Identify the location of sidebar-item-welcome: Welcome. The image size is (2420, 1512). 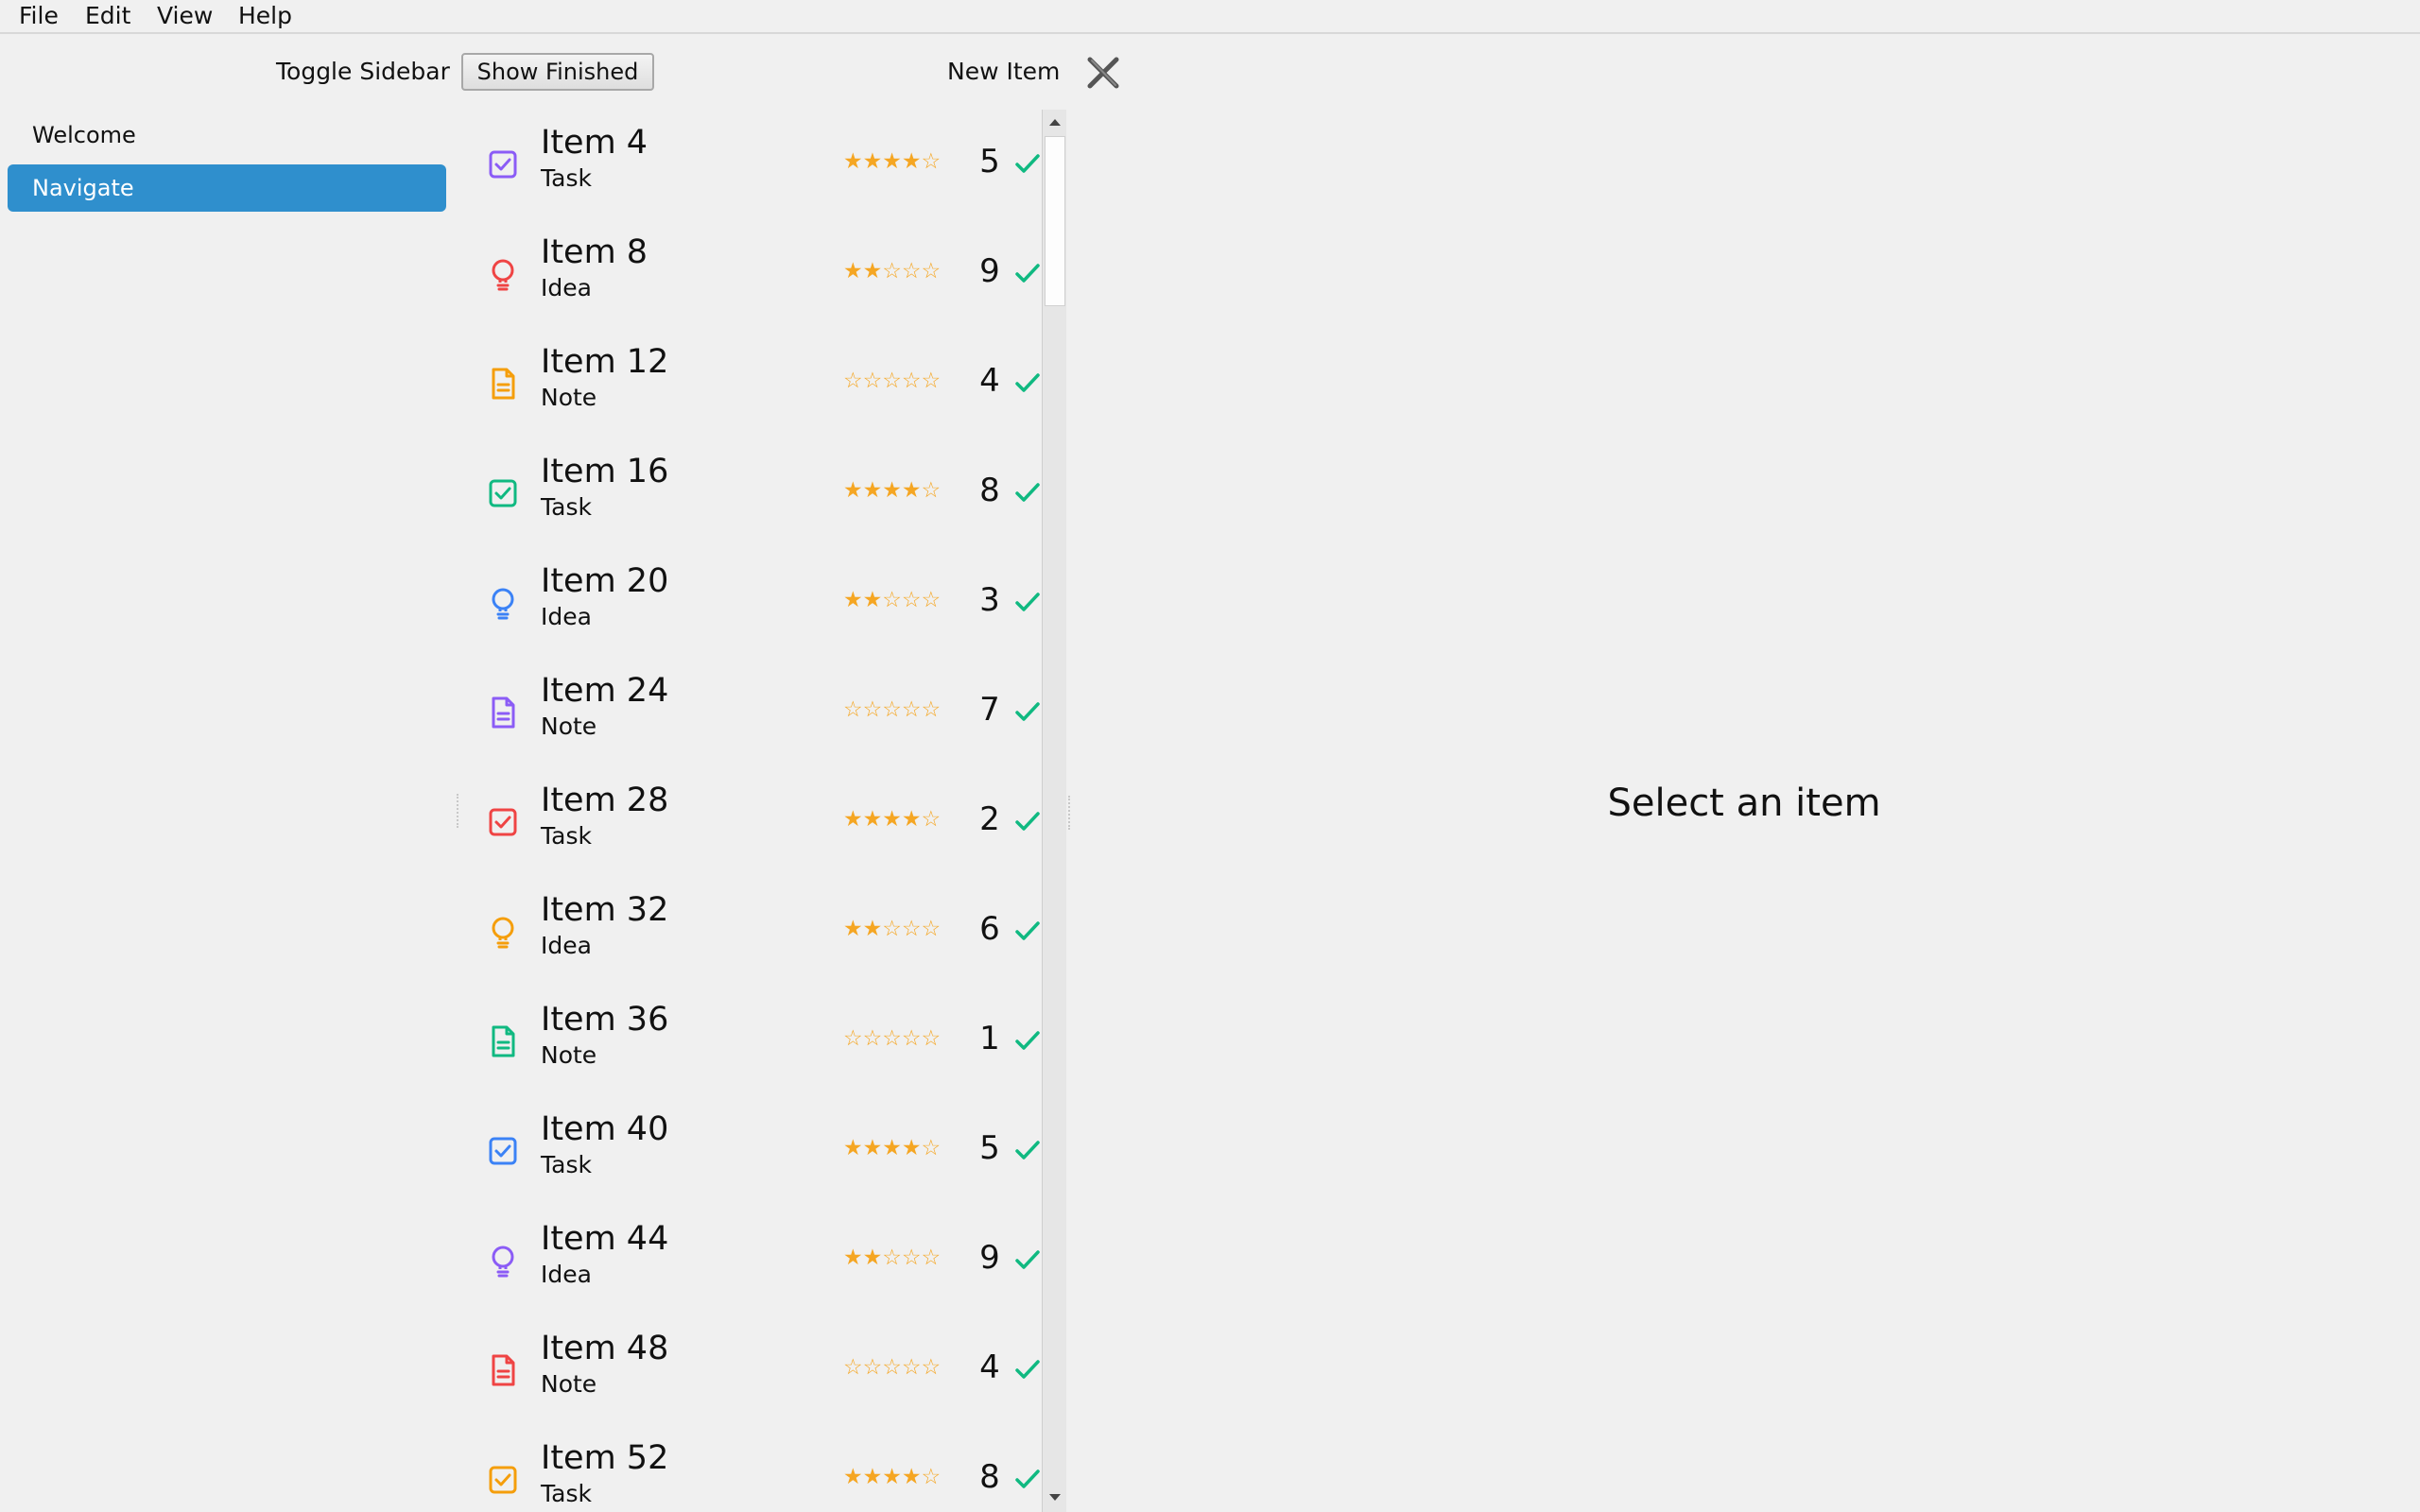
(227, 135).